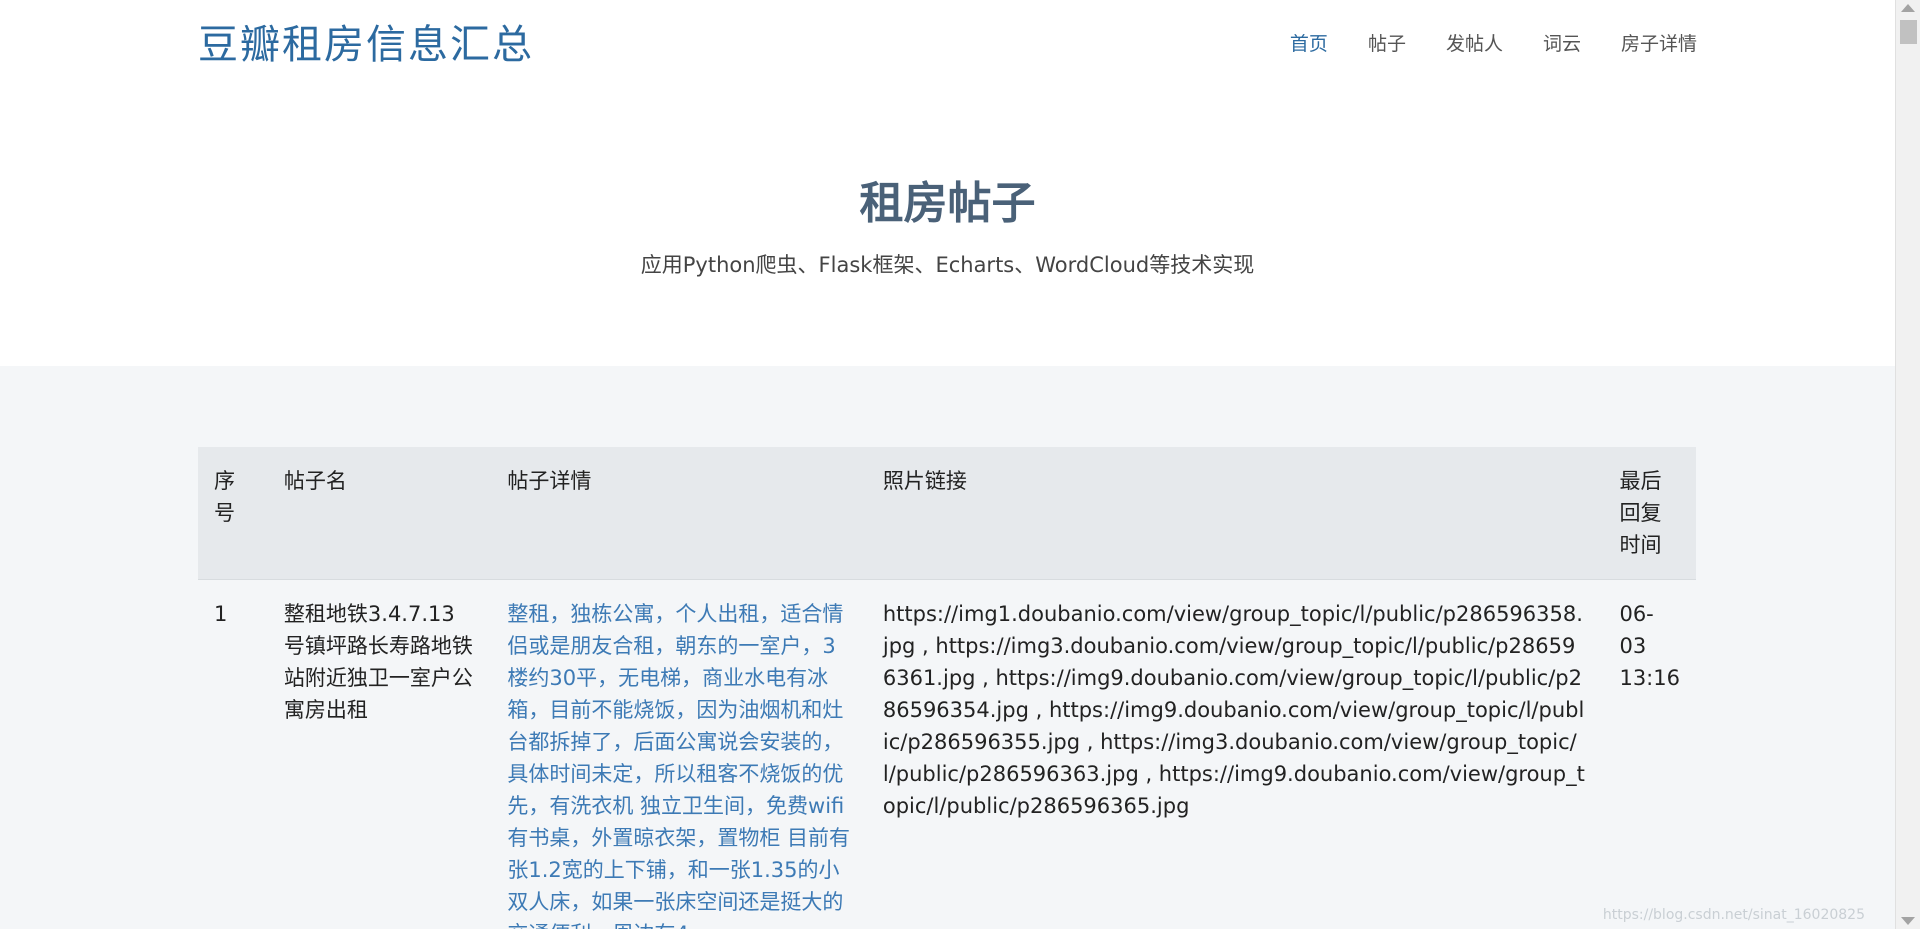 This screenshot has height=929, width=1920. What do you see at coordinates (1733, 915) in the screenshot?
I see `watermark: https://blog.csdn.net/sinat_16020825` at bounding box center [1733, 915].